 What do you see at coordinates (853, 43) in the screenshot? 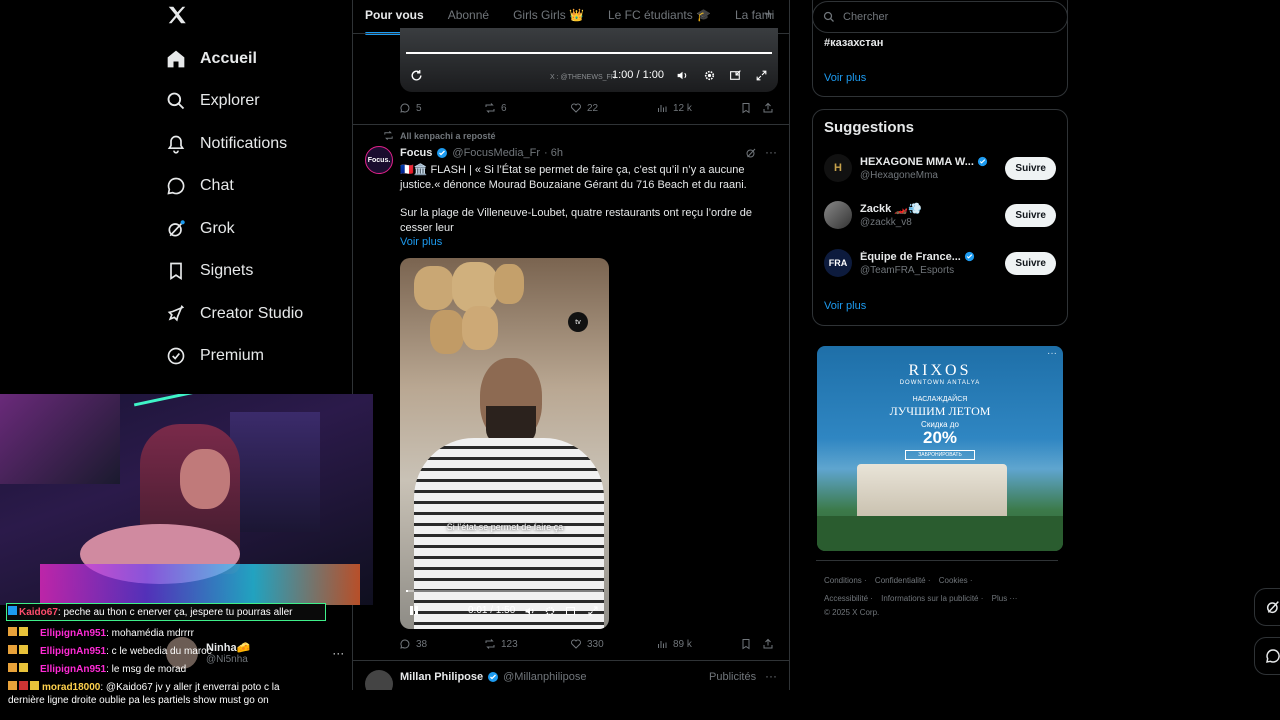
I see `trend-tag: #казахстан` at bounding box center [853, 43].